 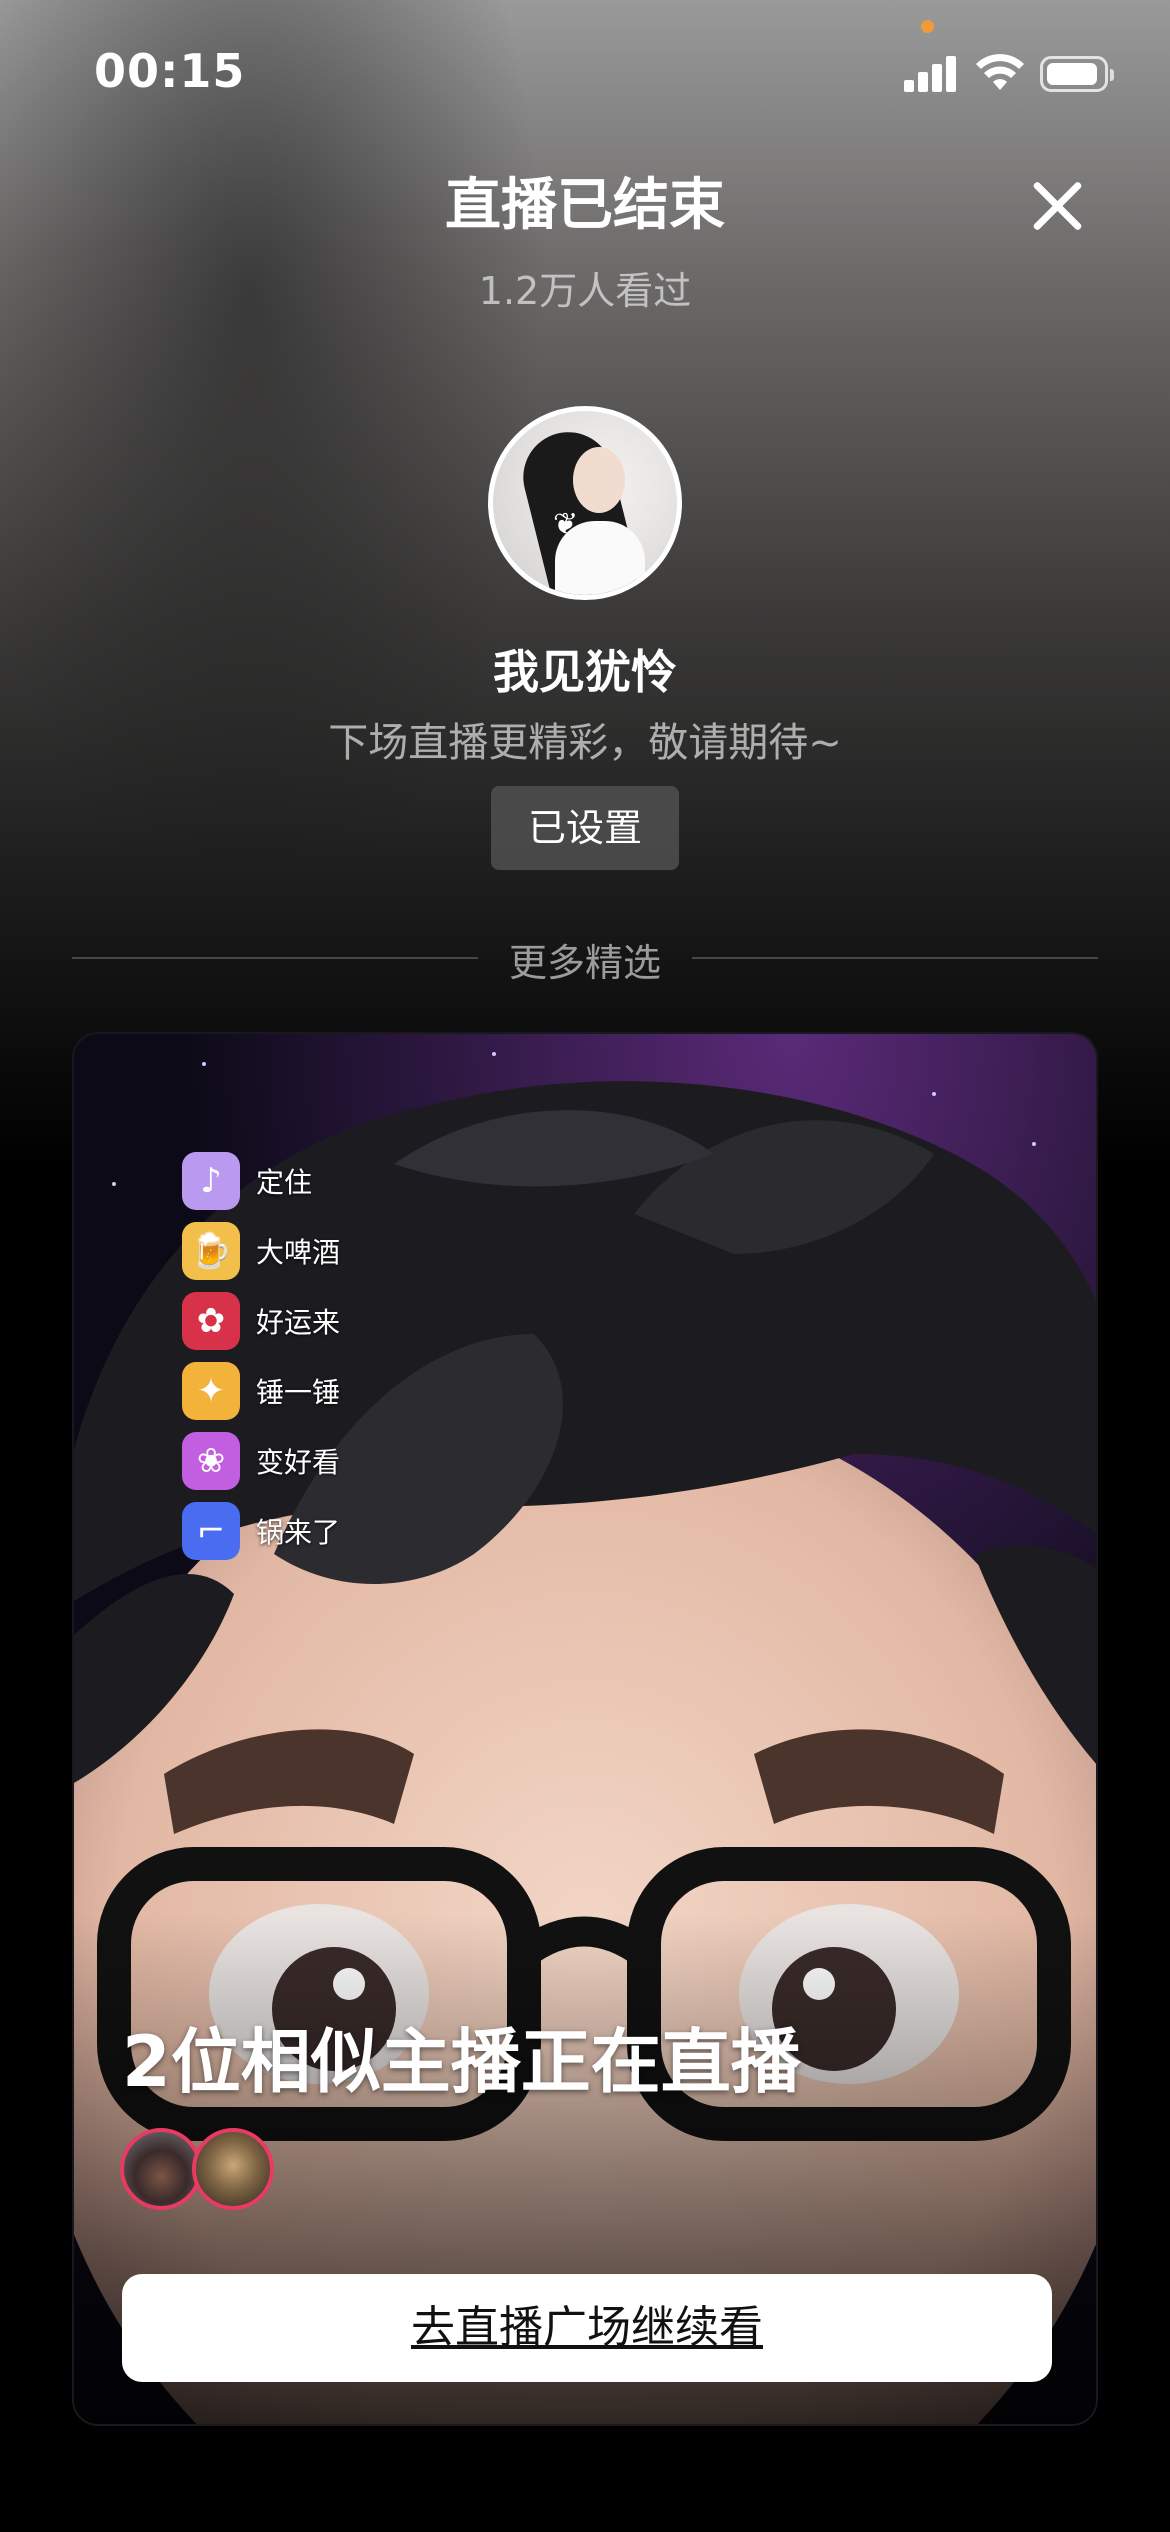 What do you see at coordinates (585, 291) in the screenshot?
I see `viewer-count: 1.2万人看过` at bounding box center [585, 291].